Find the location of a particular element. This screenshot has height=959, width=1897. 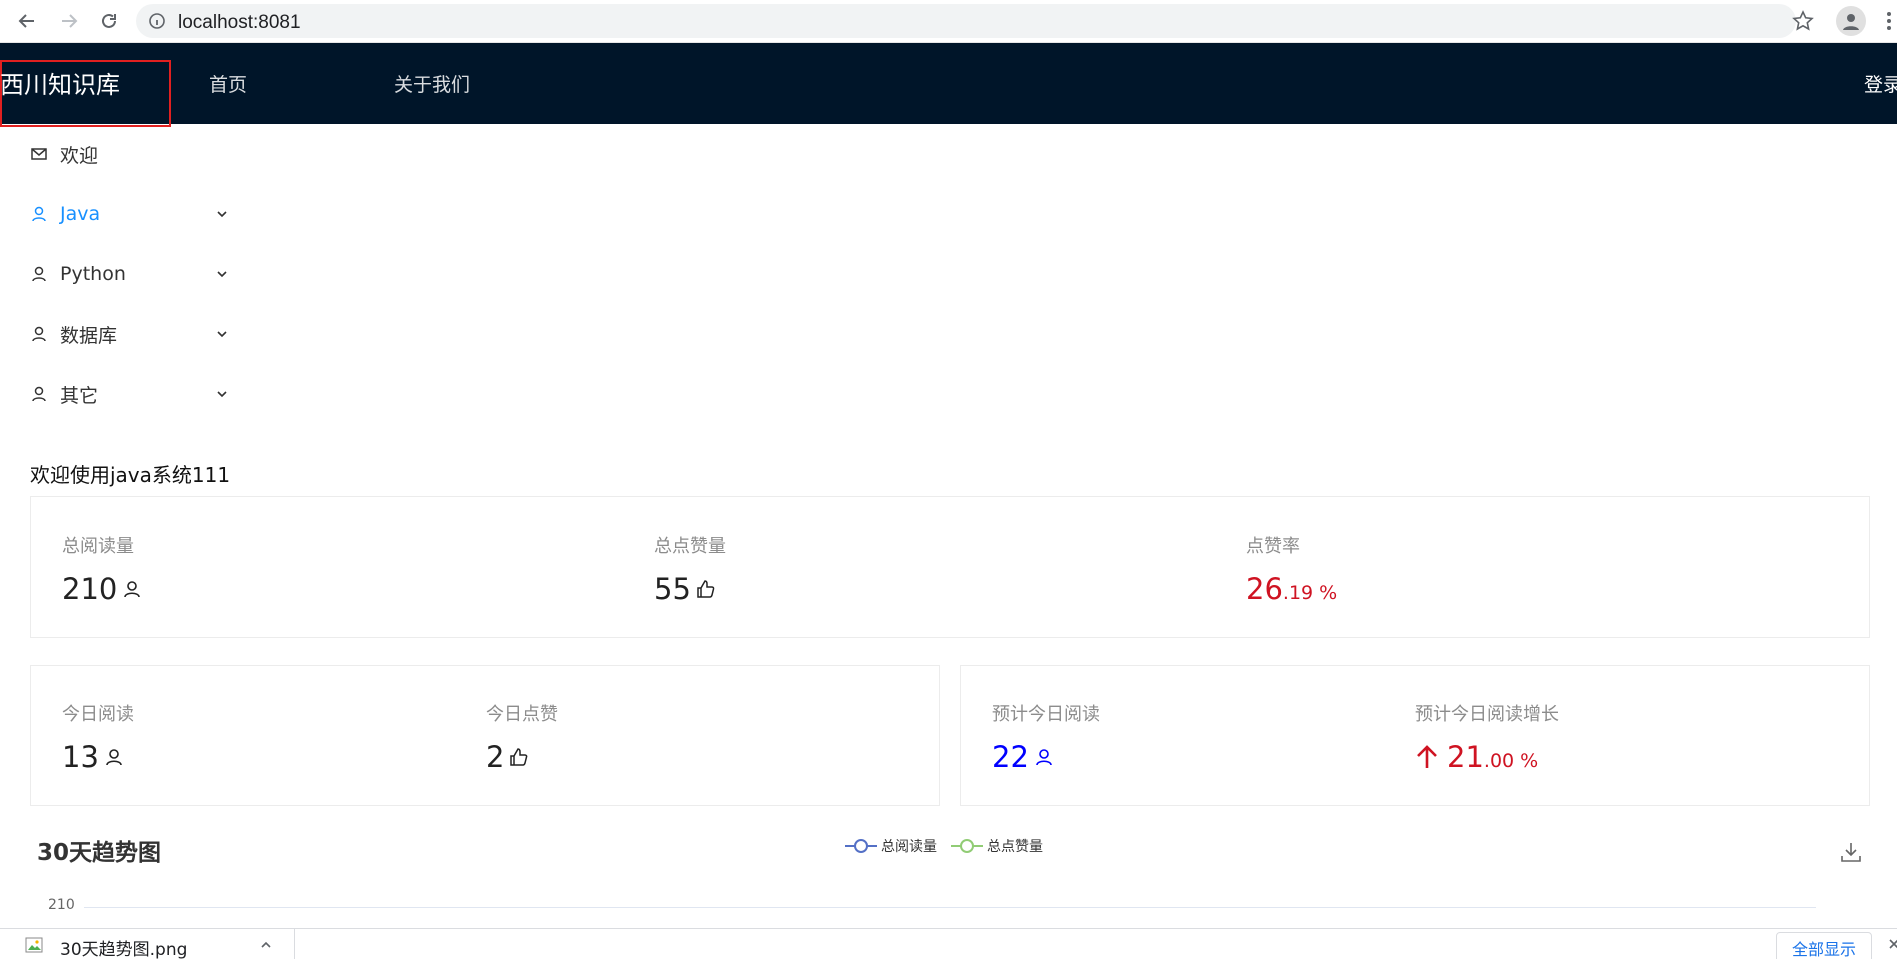

stat-value: 55 is located at coordinates (690, 589).